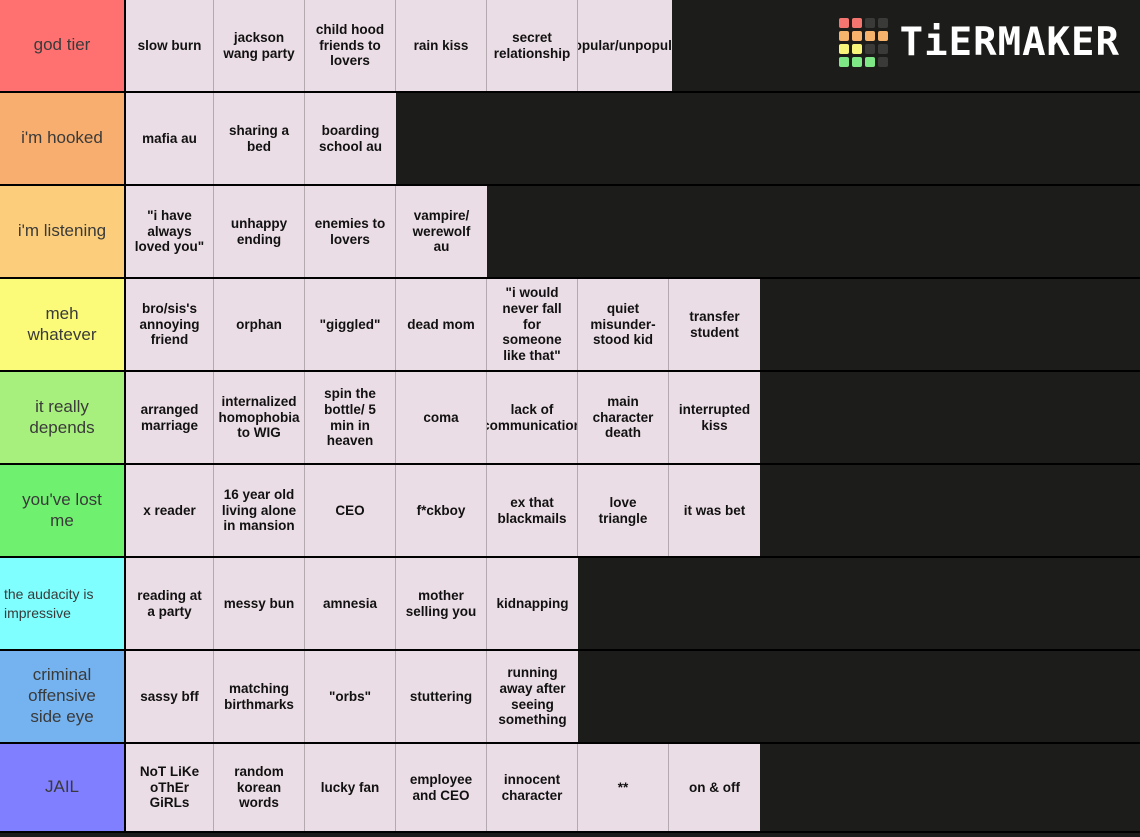 This screenshot has width=1140, height=837. What do you see at coordinates (714, 324) in the screenshot?
I see `tier-item: transfer student` at bounding box center [714, 324].